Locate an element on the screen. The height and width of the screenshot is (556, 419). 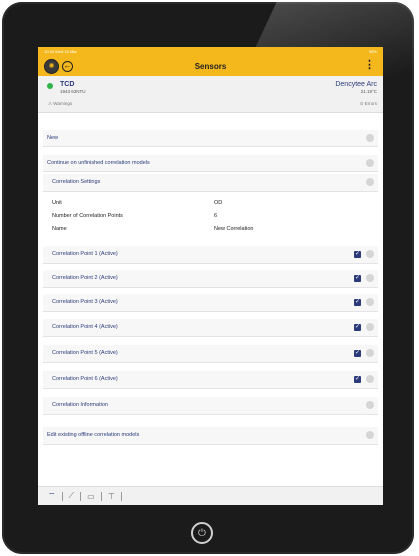
gear-logo-icon: ✺ is located at coordinates (51, 66).